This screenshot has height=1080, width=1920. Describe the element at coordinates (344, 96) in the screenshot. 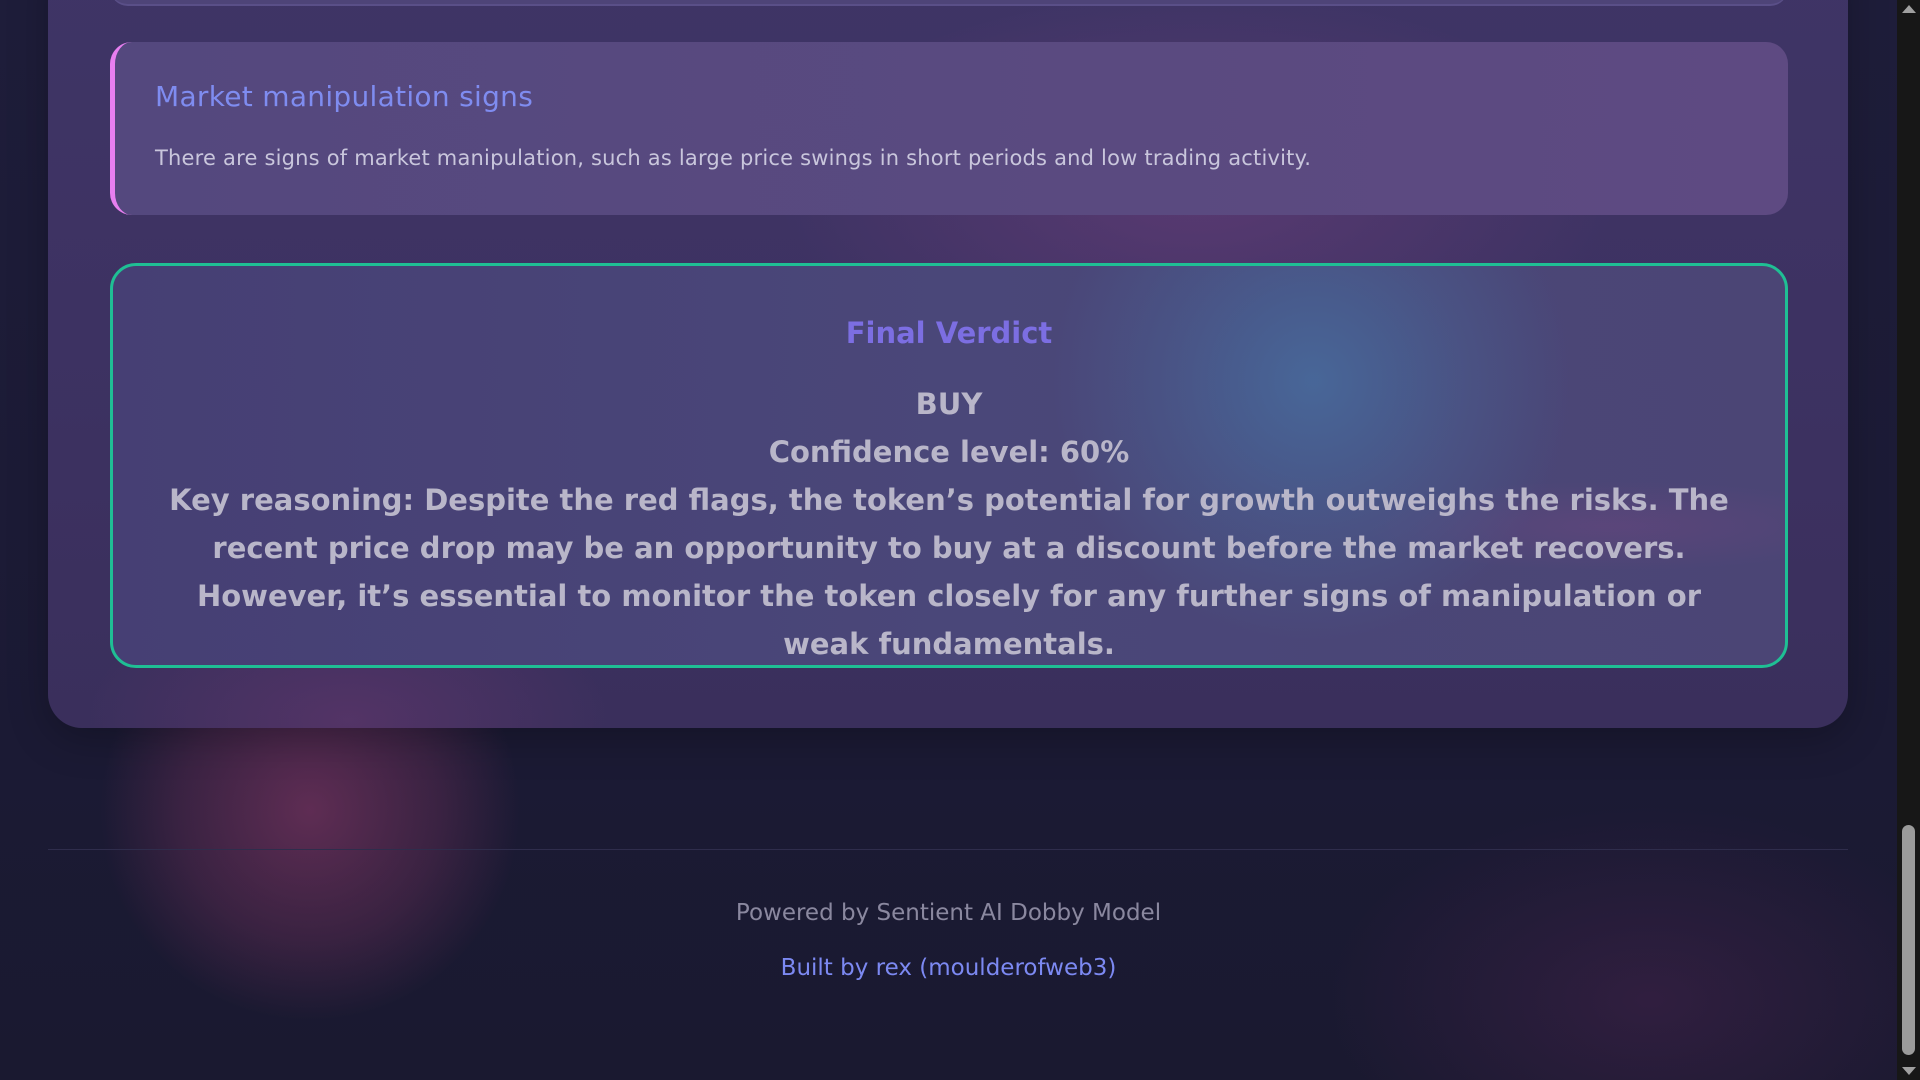

I see `market-manipulation-title: Market manipulation signs` at that location.